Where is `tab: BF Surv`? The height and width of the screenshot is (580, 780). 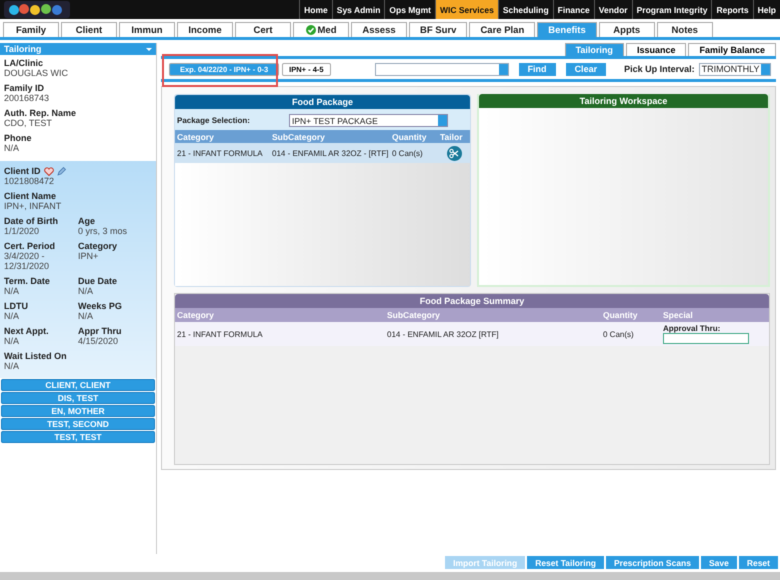
tab: BF Surv is located at coordinates (438, 29).